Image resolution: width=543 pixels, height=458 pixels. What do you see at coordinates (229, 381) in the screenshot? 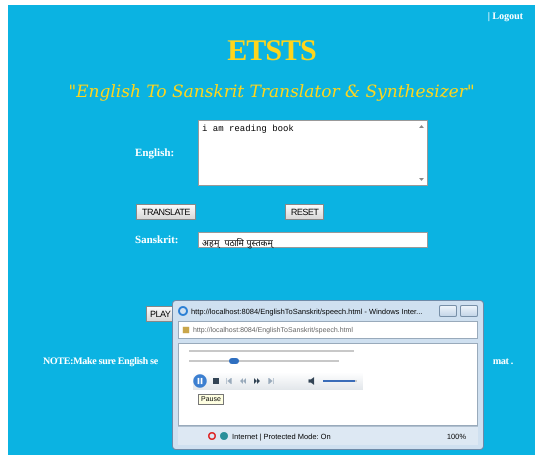
I see `previous-icon` at bounding box center [229, 381].